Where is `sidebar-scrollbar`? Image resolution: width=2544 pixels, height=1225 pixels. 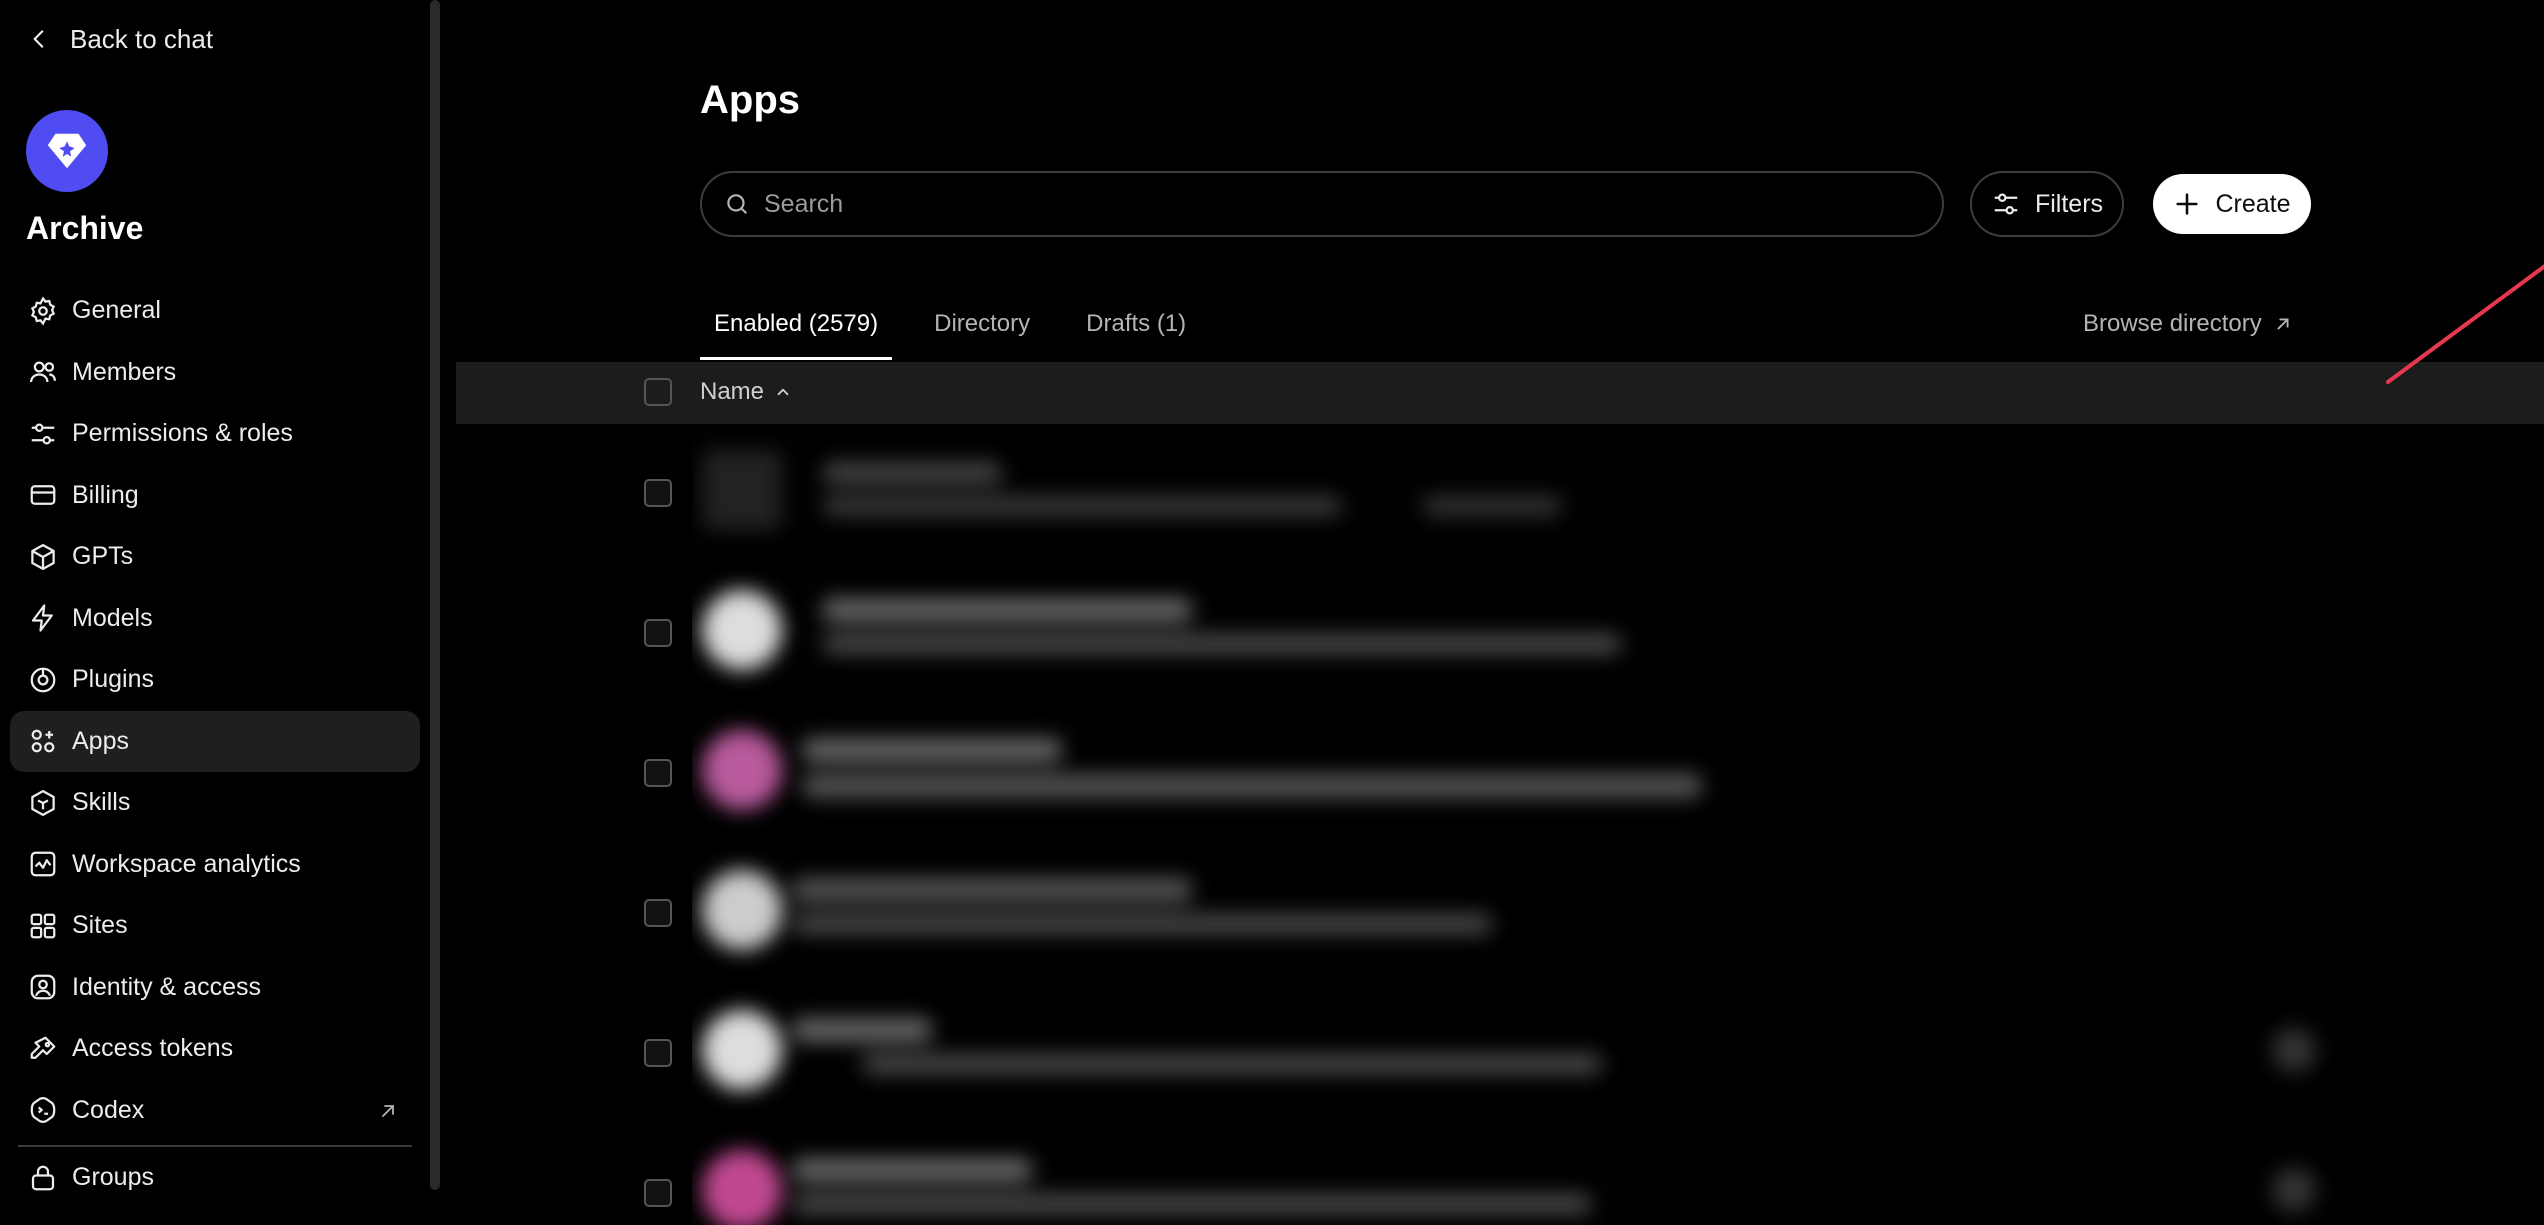
sidebar-scrollbar is located at coordinates (435, 595).